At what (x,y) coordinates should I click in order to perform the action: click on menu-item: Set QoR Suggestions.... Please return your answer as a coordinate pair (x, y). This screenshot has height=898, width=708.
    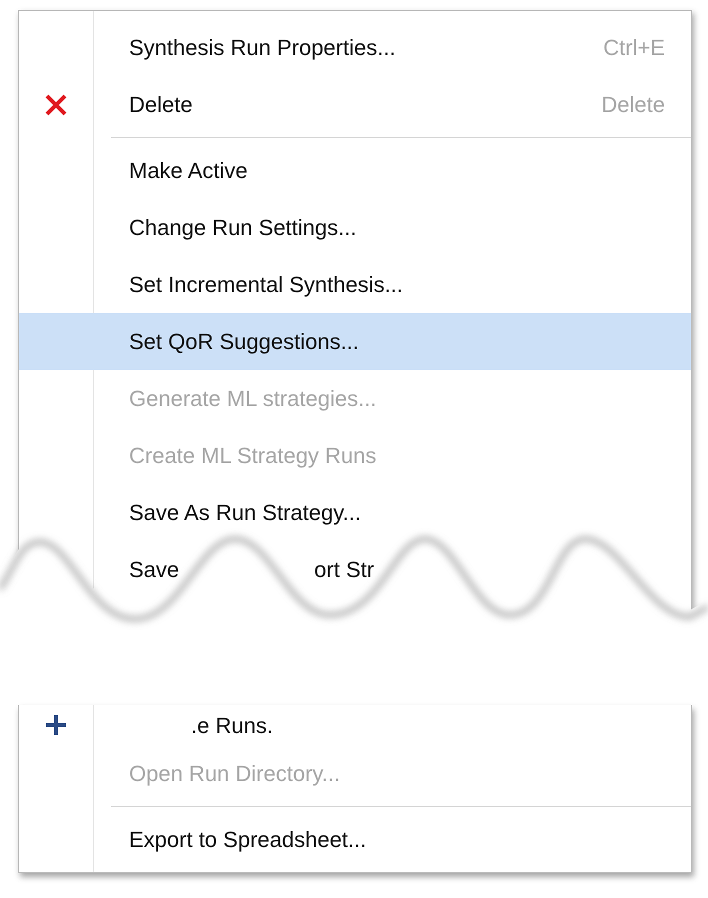
    Looking at the image, I should click on (355, 341).